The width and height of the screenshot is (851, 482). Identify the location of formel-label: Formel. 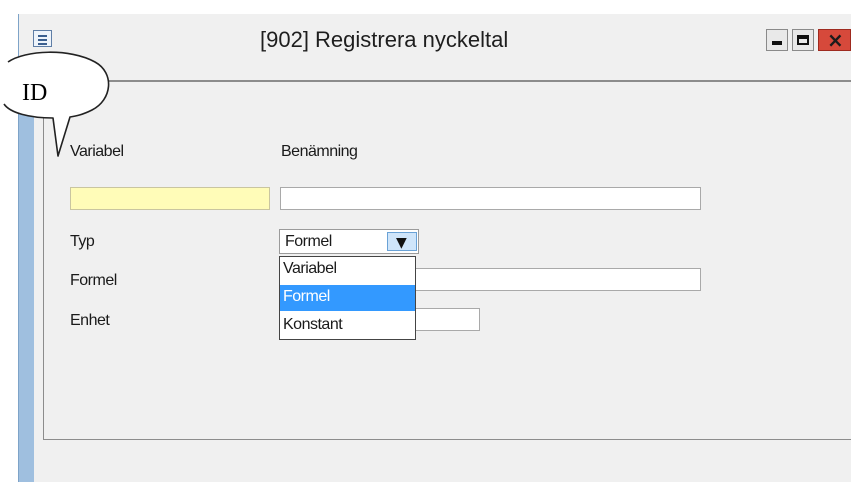
(93, 280).